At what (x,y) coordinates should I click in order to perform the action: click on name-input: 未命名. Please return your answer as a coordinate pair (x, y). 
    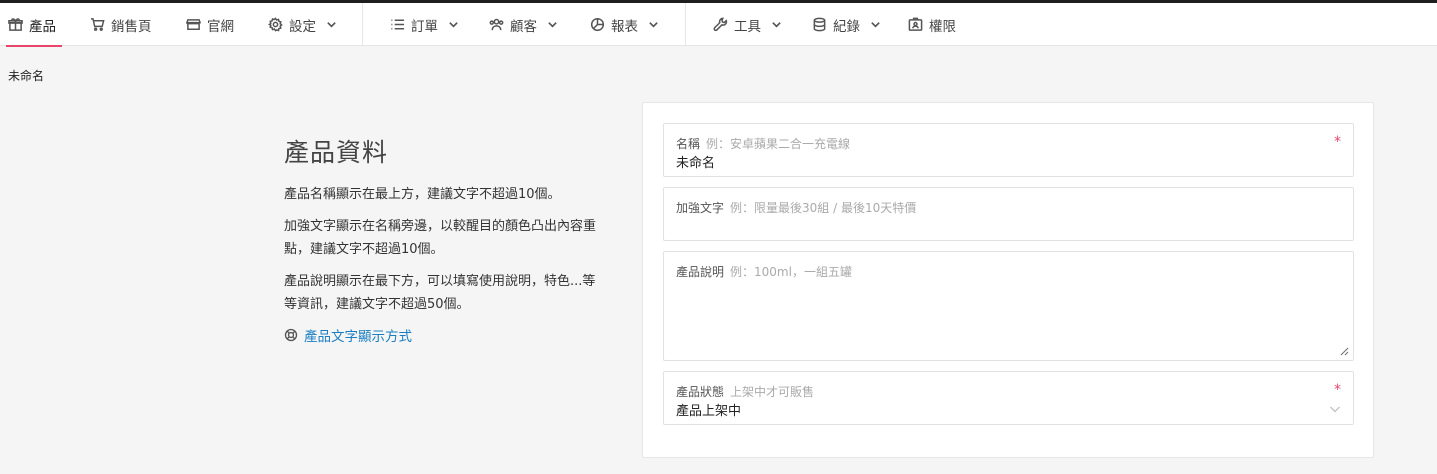
    Looking at the image, I should click on (695, 161).